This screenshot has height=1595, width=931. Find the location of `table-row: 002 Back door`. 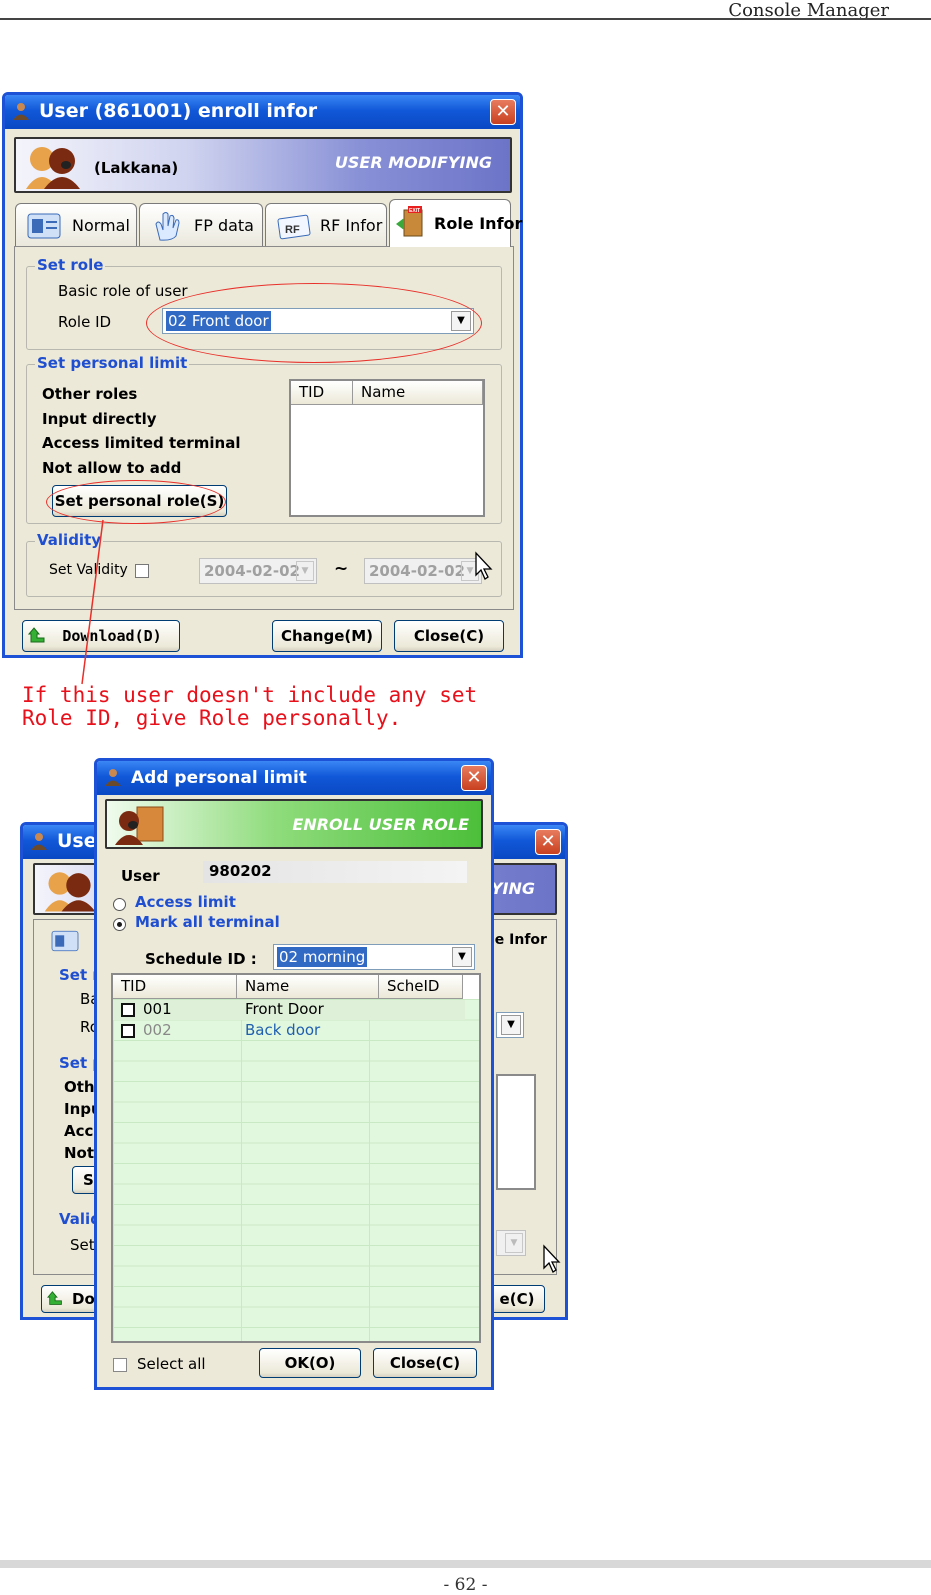

table-row: 002 Back door is located at coordinates (289, 1031).